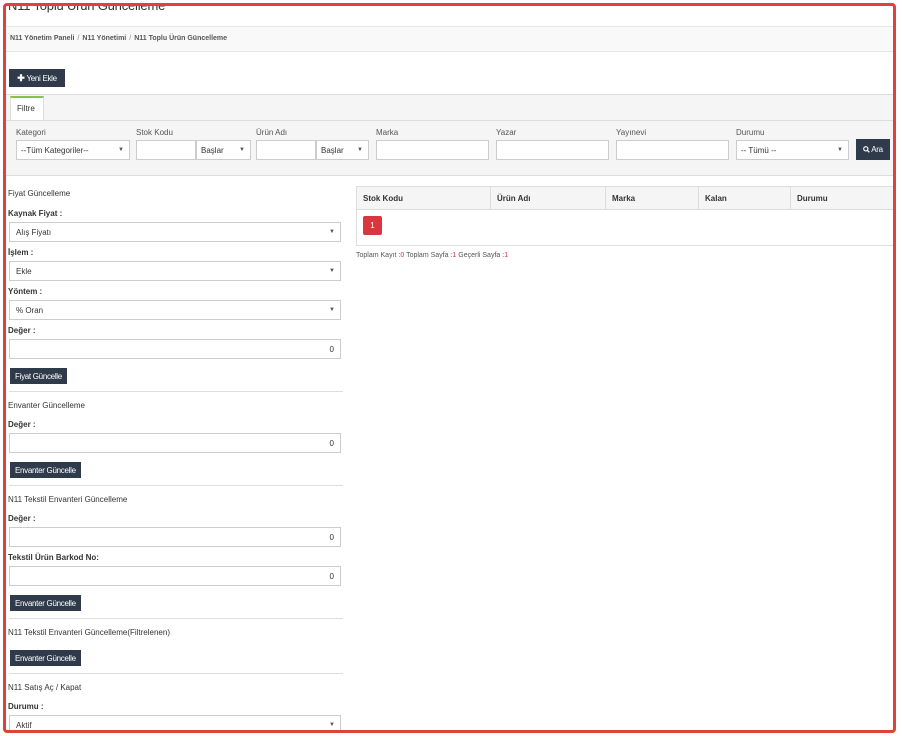 The height and width of the screenshot is (736, 902). I want to click on product-name-mode-value: Başlar, so click(332, 150).